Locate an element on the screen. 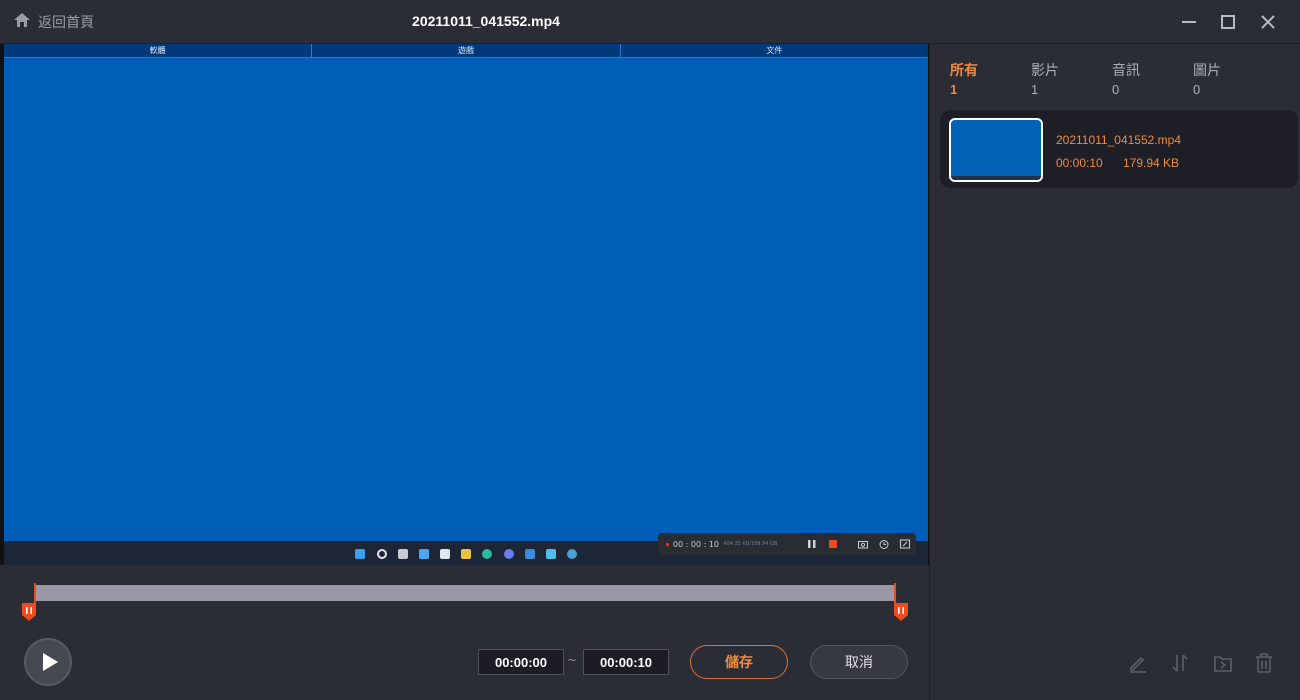  crop-icon is located at coordinates (905, 544).